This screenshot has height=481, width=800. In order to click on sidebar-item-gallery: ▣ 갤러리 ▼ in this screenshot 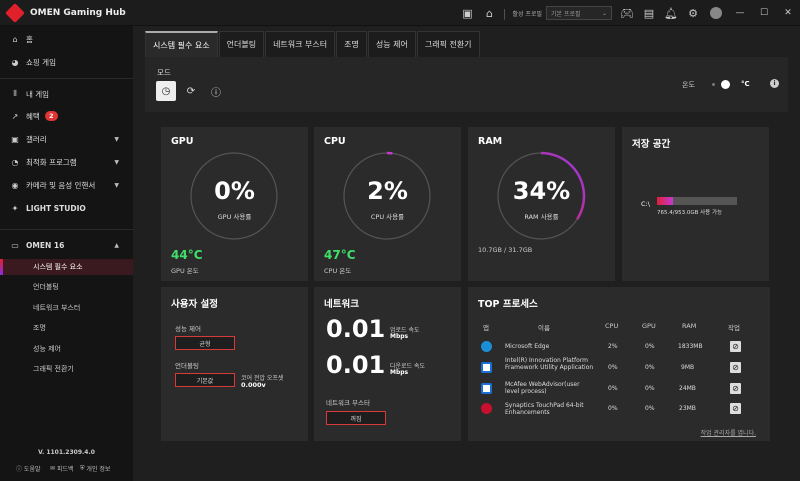, I will do `click(66, 139)`.